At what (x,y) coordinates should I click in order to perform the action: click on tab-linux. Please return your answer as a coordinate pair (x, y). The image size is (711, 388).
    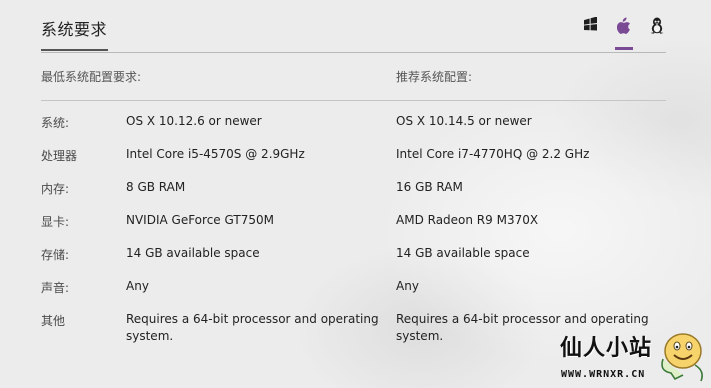
    Looking at the image, I should click on (657, 31).